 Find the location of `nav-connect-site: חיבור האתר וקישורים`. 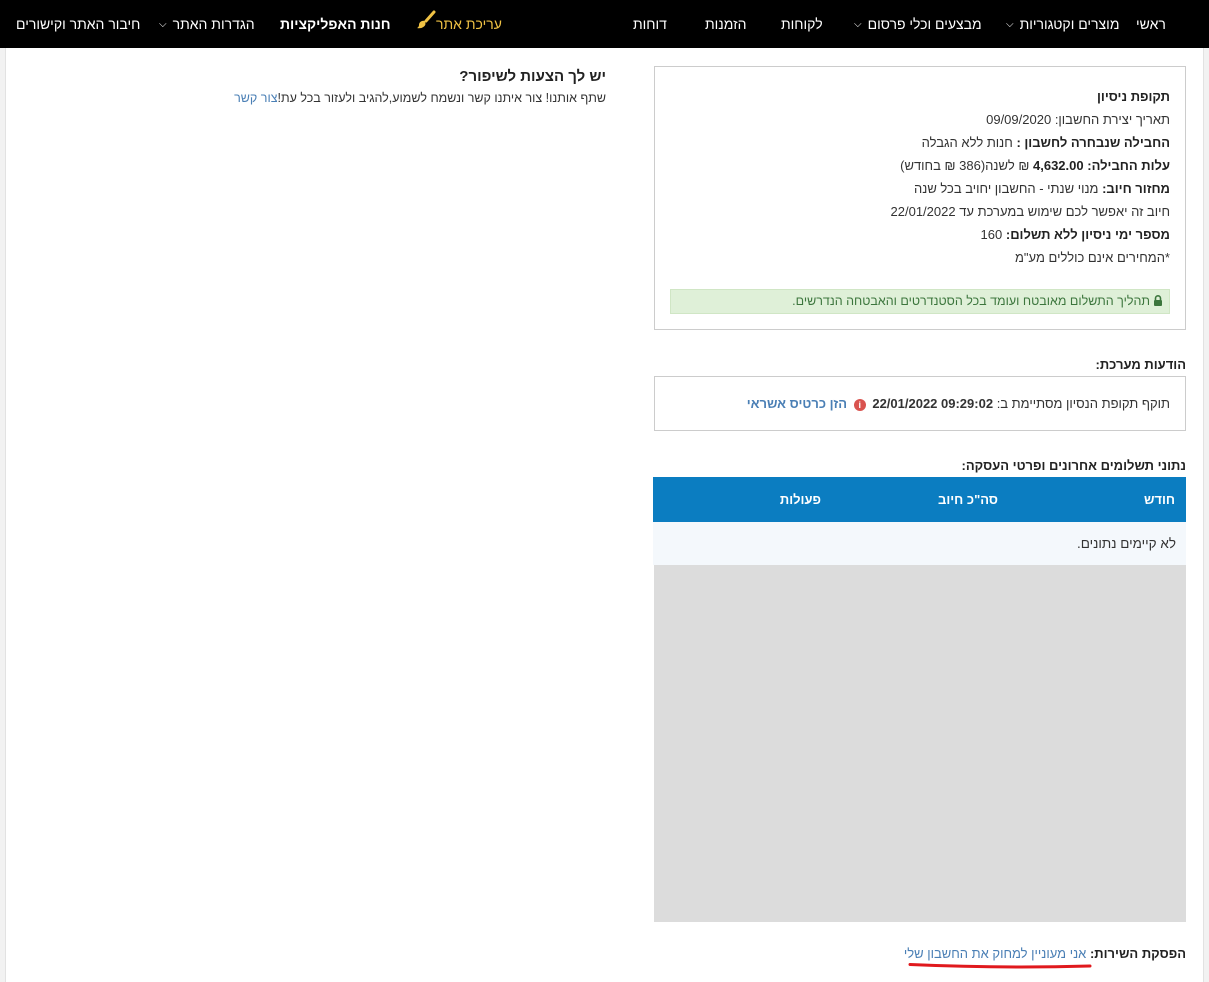

nav-connect-site: חיבור האתר וקישורים is located at coordinates (78, 24).